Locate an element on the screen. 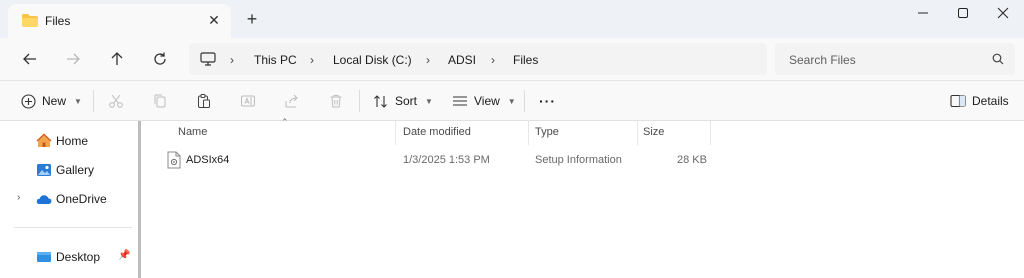  navigation-pane-scrollbar is located at coordinates (139, 199).